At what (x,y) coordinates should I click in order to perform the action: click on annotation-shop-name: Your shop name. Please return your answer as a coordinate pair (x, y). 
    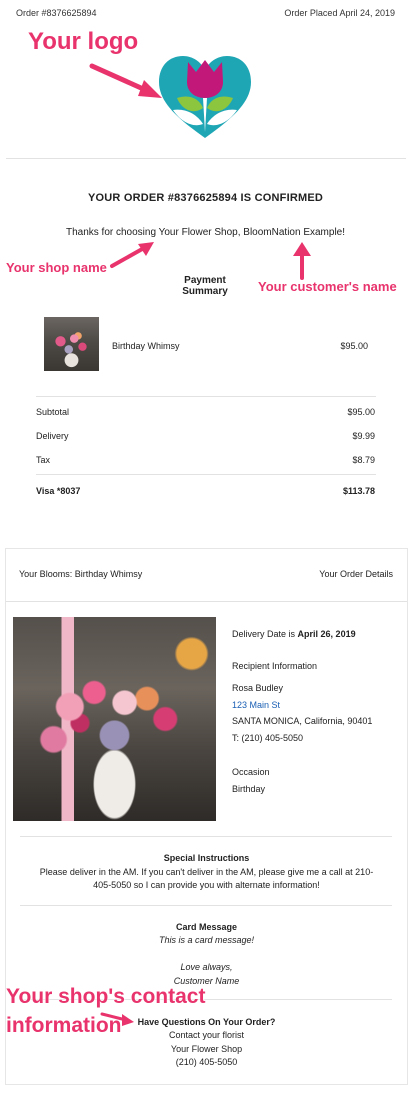
    Looking at the image, I should click on (56, 267).